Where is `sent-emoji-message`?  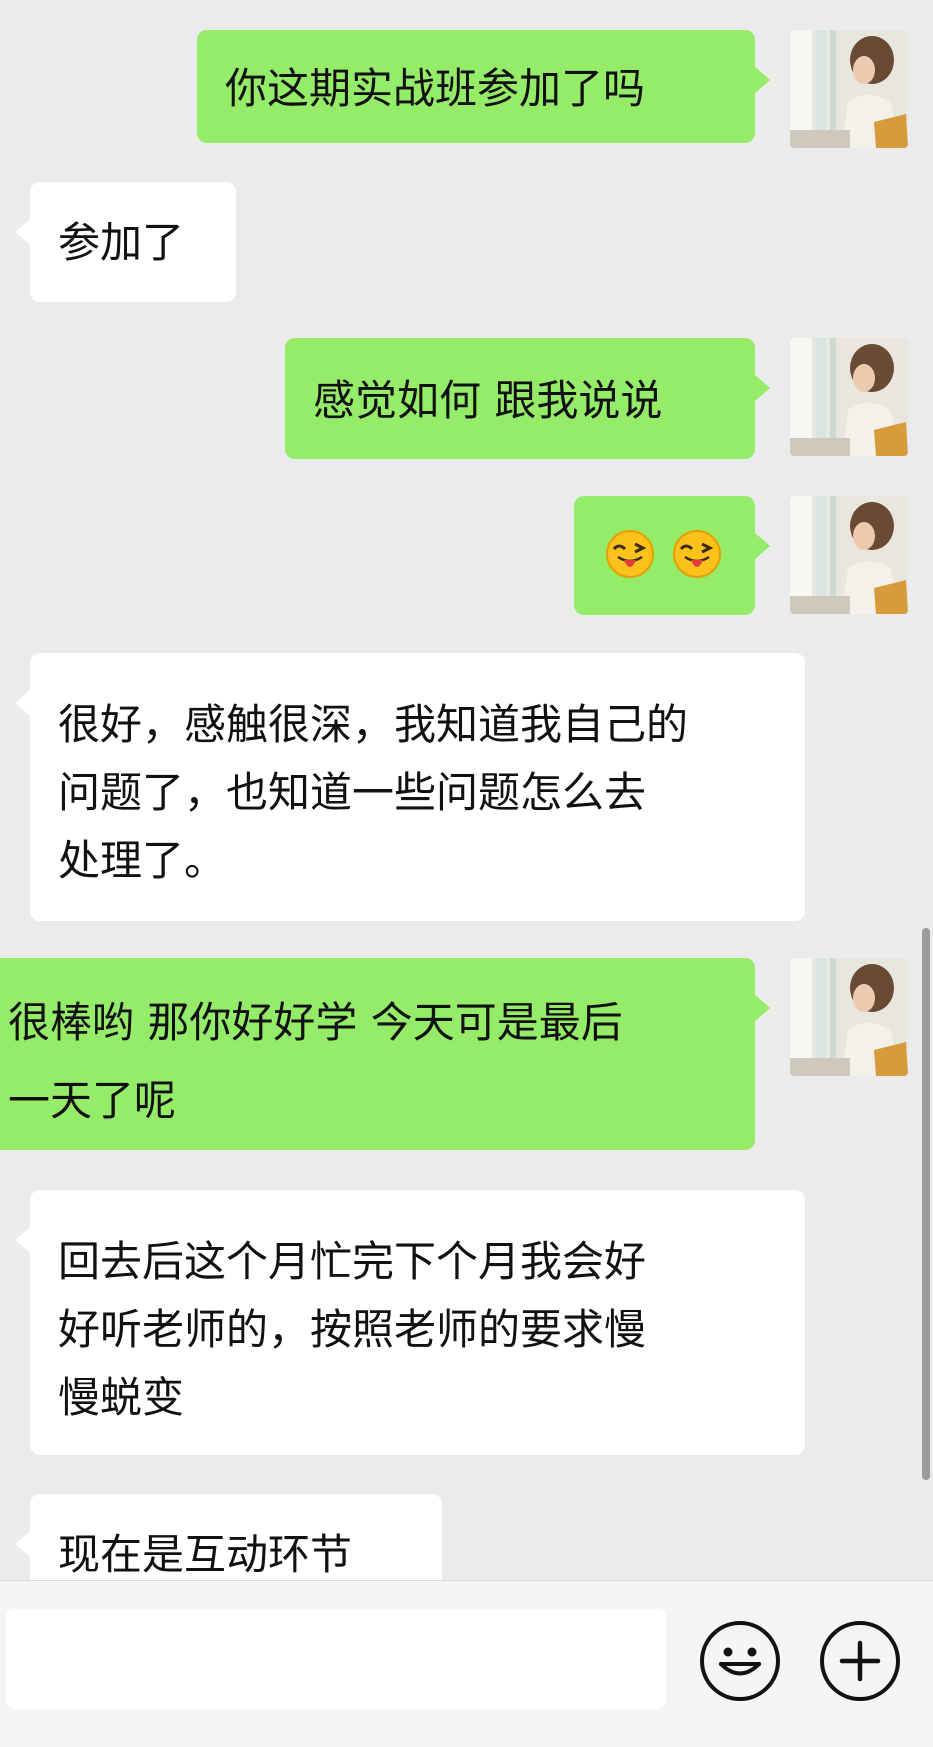
sent-emoji-message is located at coordinates (672, 555).